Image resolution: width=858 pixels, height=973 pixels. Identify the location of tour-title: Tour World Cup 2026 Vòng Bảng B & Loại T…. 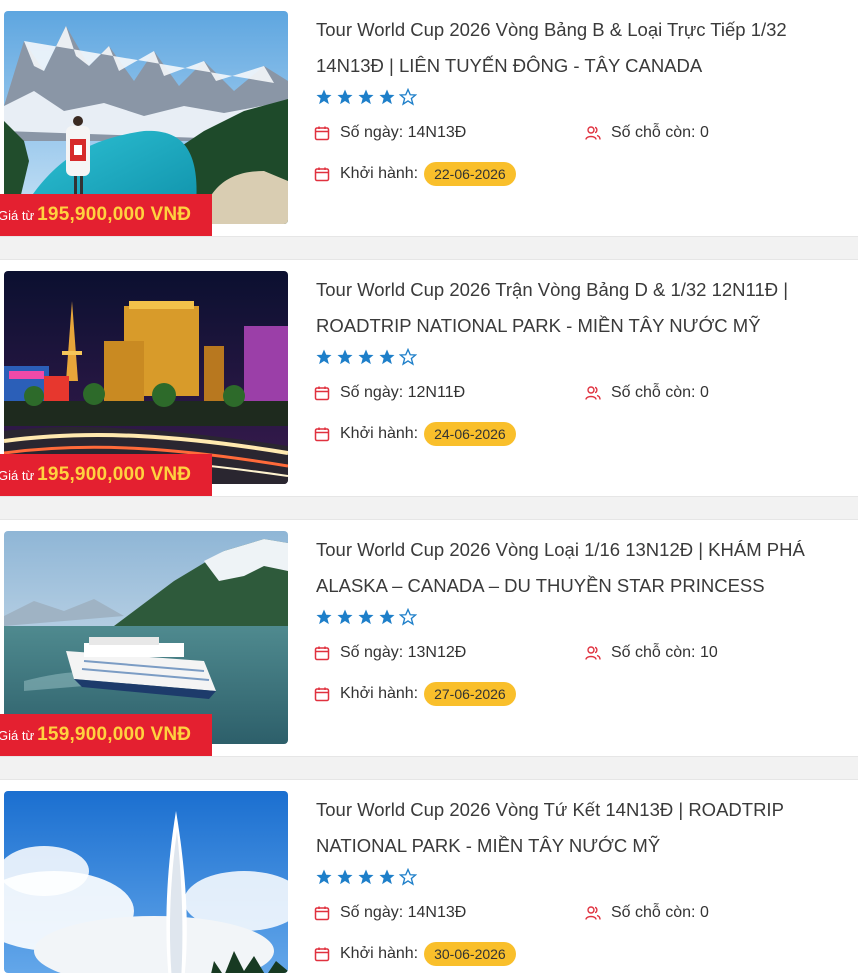
(576, 48).